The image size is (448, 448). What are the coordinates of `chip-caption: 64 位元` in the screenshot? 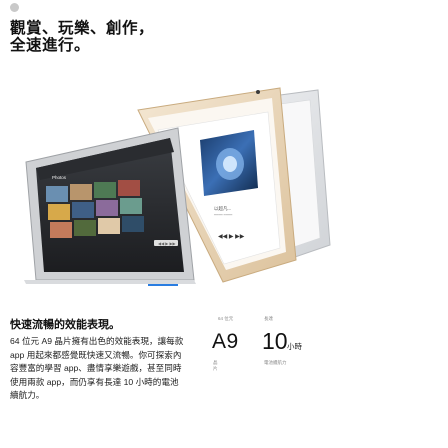 It's located at (226, 318).